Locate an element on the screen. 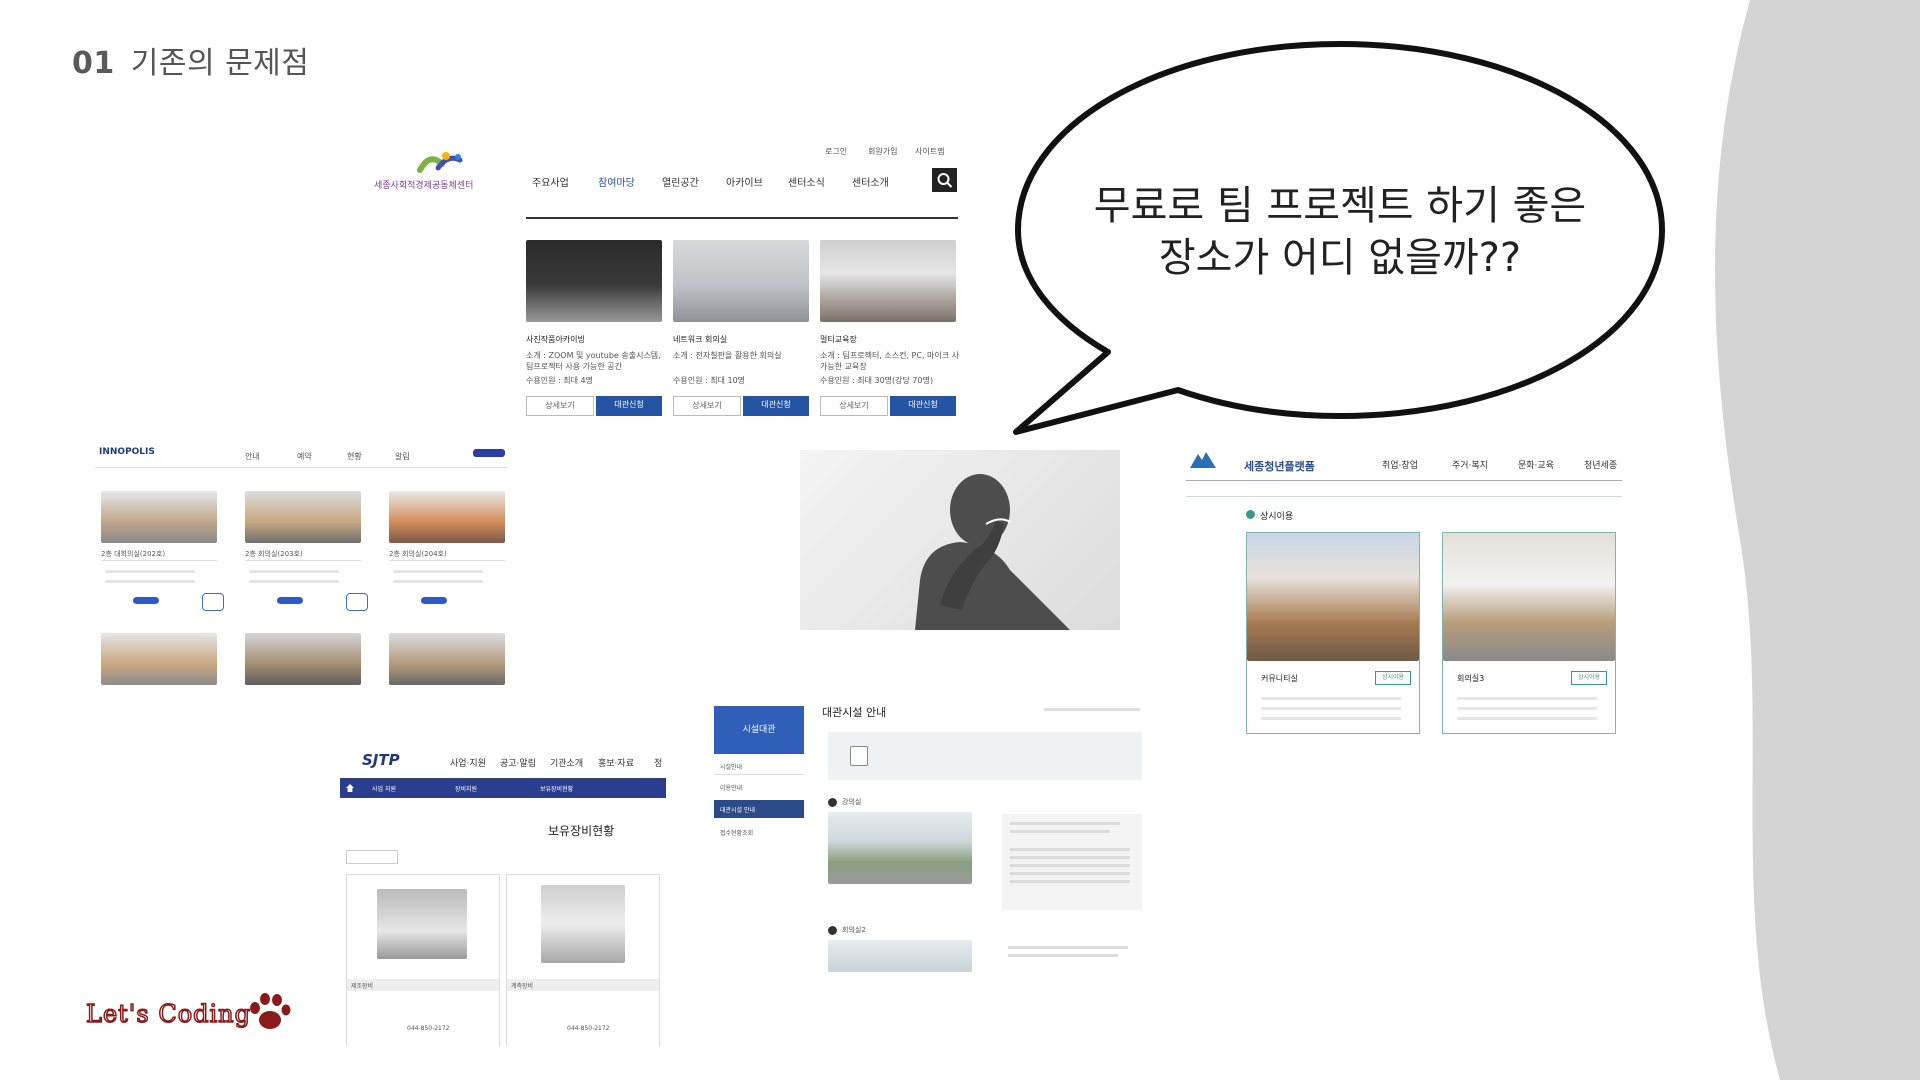 The image size is (1920, 1080). room-name: 멀티교육장 is located at coordinates (838, 339).